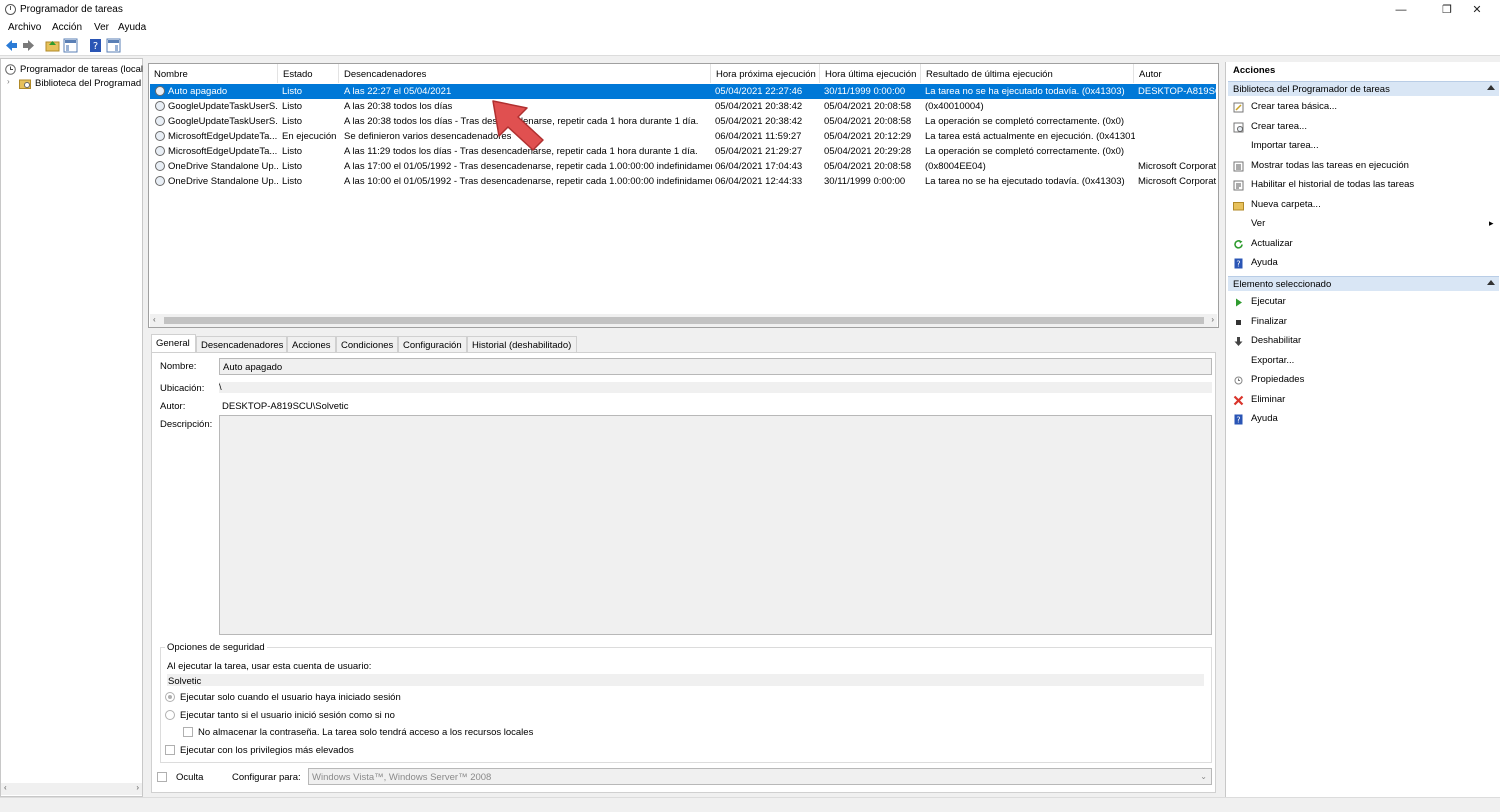  Describe the element at coordinates (1268, 301) in the screenshot. I see `action-item: Ejecutar` at that location.